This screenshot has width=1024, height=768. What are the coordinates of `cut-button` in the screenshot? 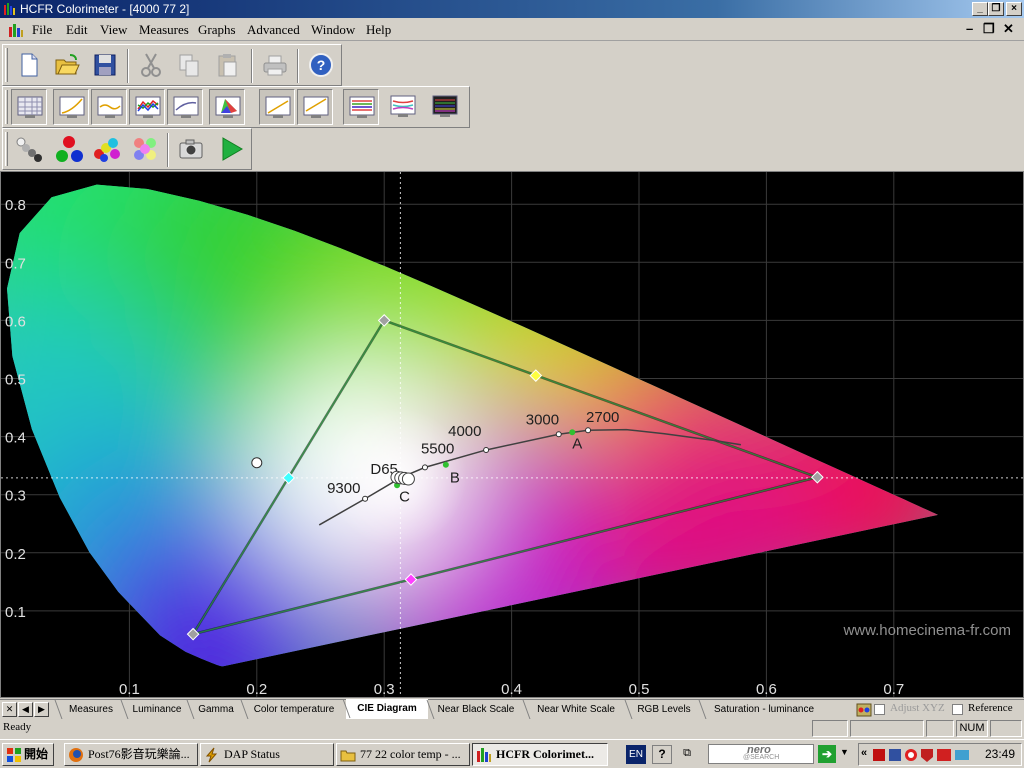 It's located at (151, 65).